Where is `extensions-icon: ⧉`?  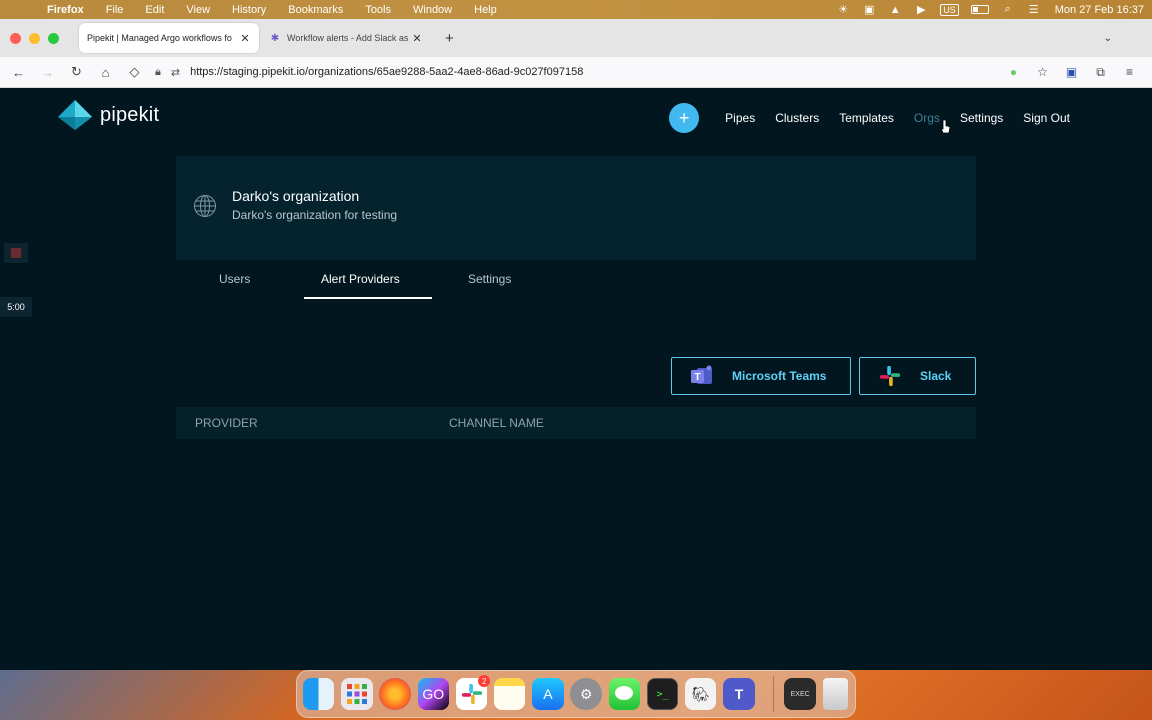
extensions-icon: ⧉ is located at coordinates (1100, 72).